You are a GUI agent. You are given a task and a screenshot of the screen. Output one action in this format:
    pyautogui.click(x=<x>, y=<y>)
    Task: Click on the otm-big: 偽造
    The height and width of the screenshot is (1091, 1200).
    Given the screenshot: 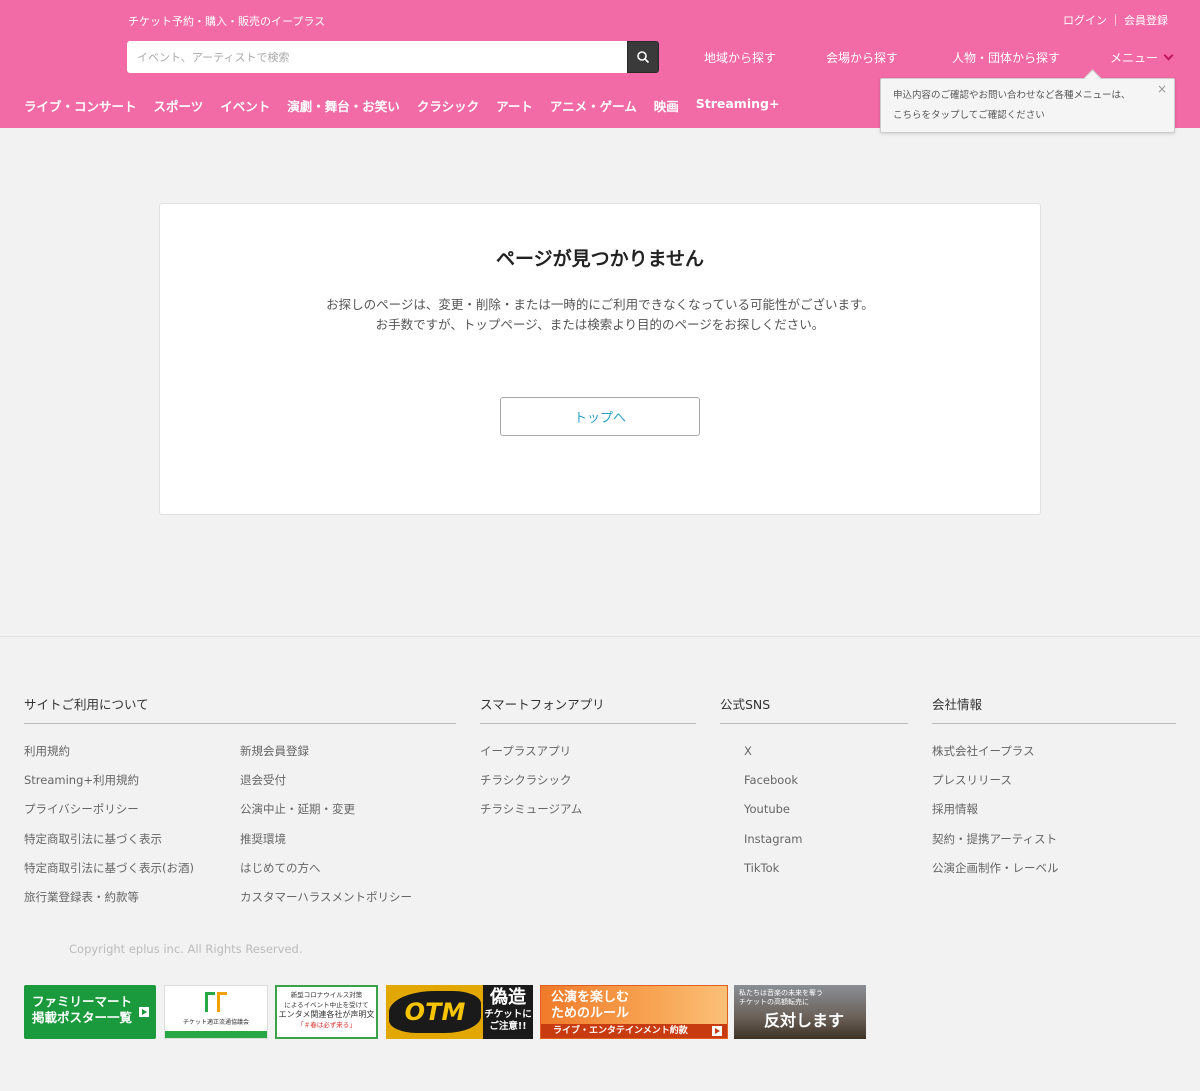 What is the action you would take?
    pyautogui.click(x=508, y=997)
    